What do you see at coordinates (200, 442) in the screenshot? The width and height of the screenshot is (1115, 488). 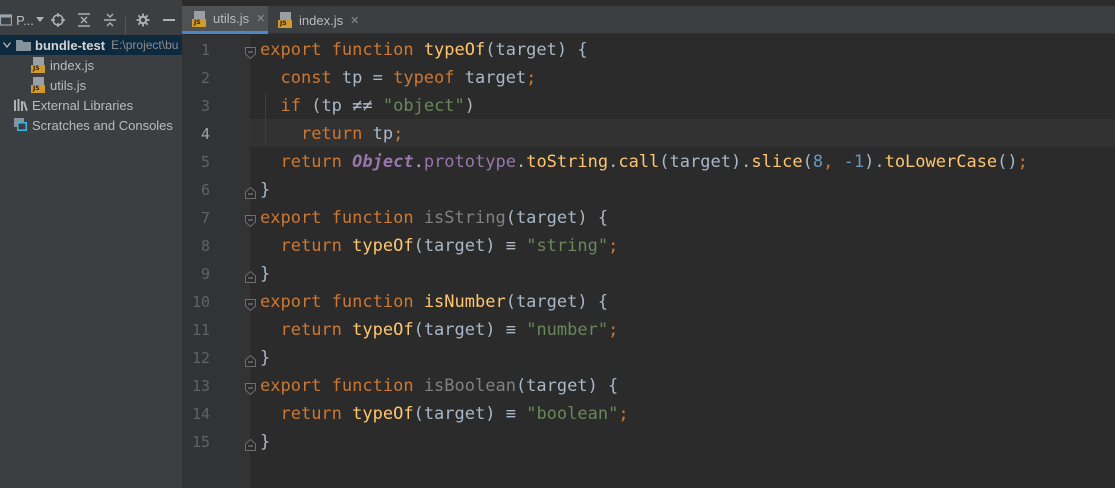 I see `line-number: 15` at bounding box center [200, 442].